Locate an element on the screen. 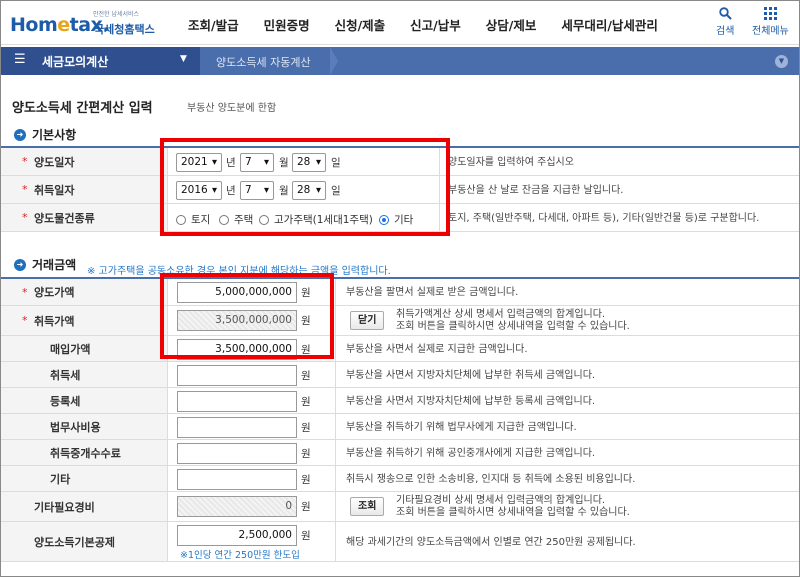 The width and height of the screenshot is (800, 577). desc-other-cost: 취득시 쟁송으로 인한 소송비용, 인지대 등 취득에 소용된 비용입니다. is located at coordinates (491, 479).